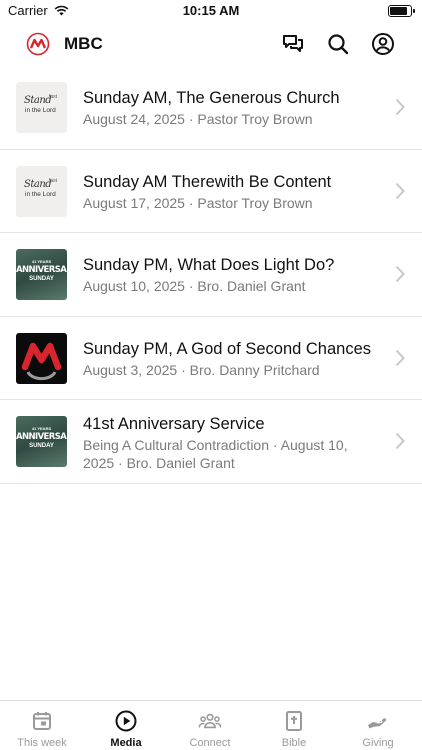 The image size is (422, 750). What do you see at coordinates (378, 743) in the screenshot?
I see `tab-label: Giving` at bounding box center [378, 743].